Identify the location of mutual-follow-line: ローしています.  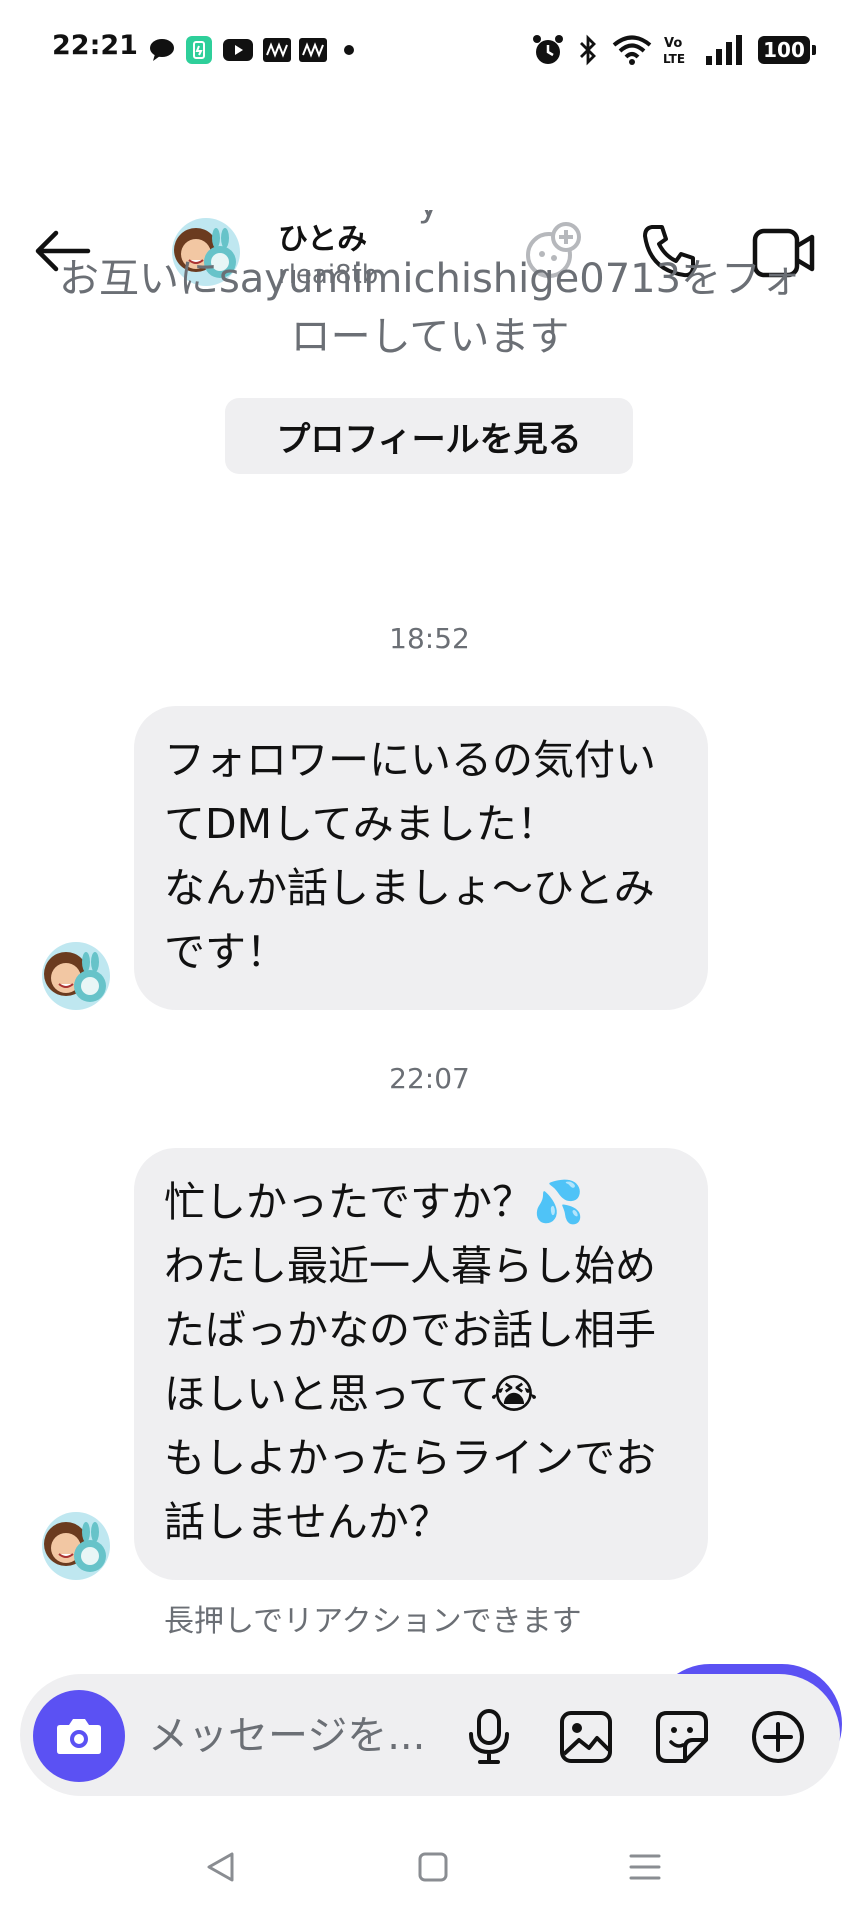
(430, 337).